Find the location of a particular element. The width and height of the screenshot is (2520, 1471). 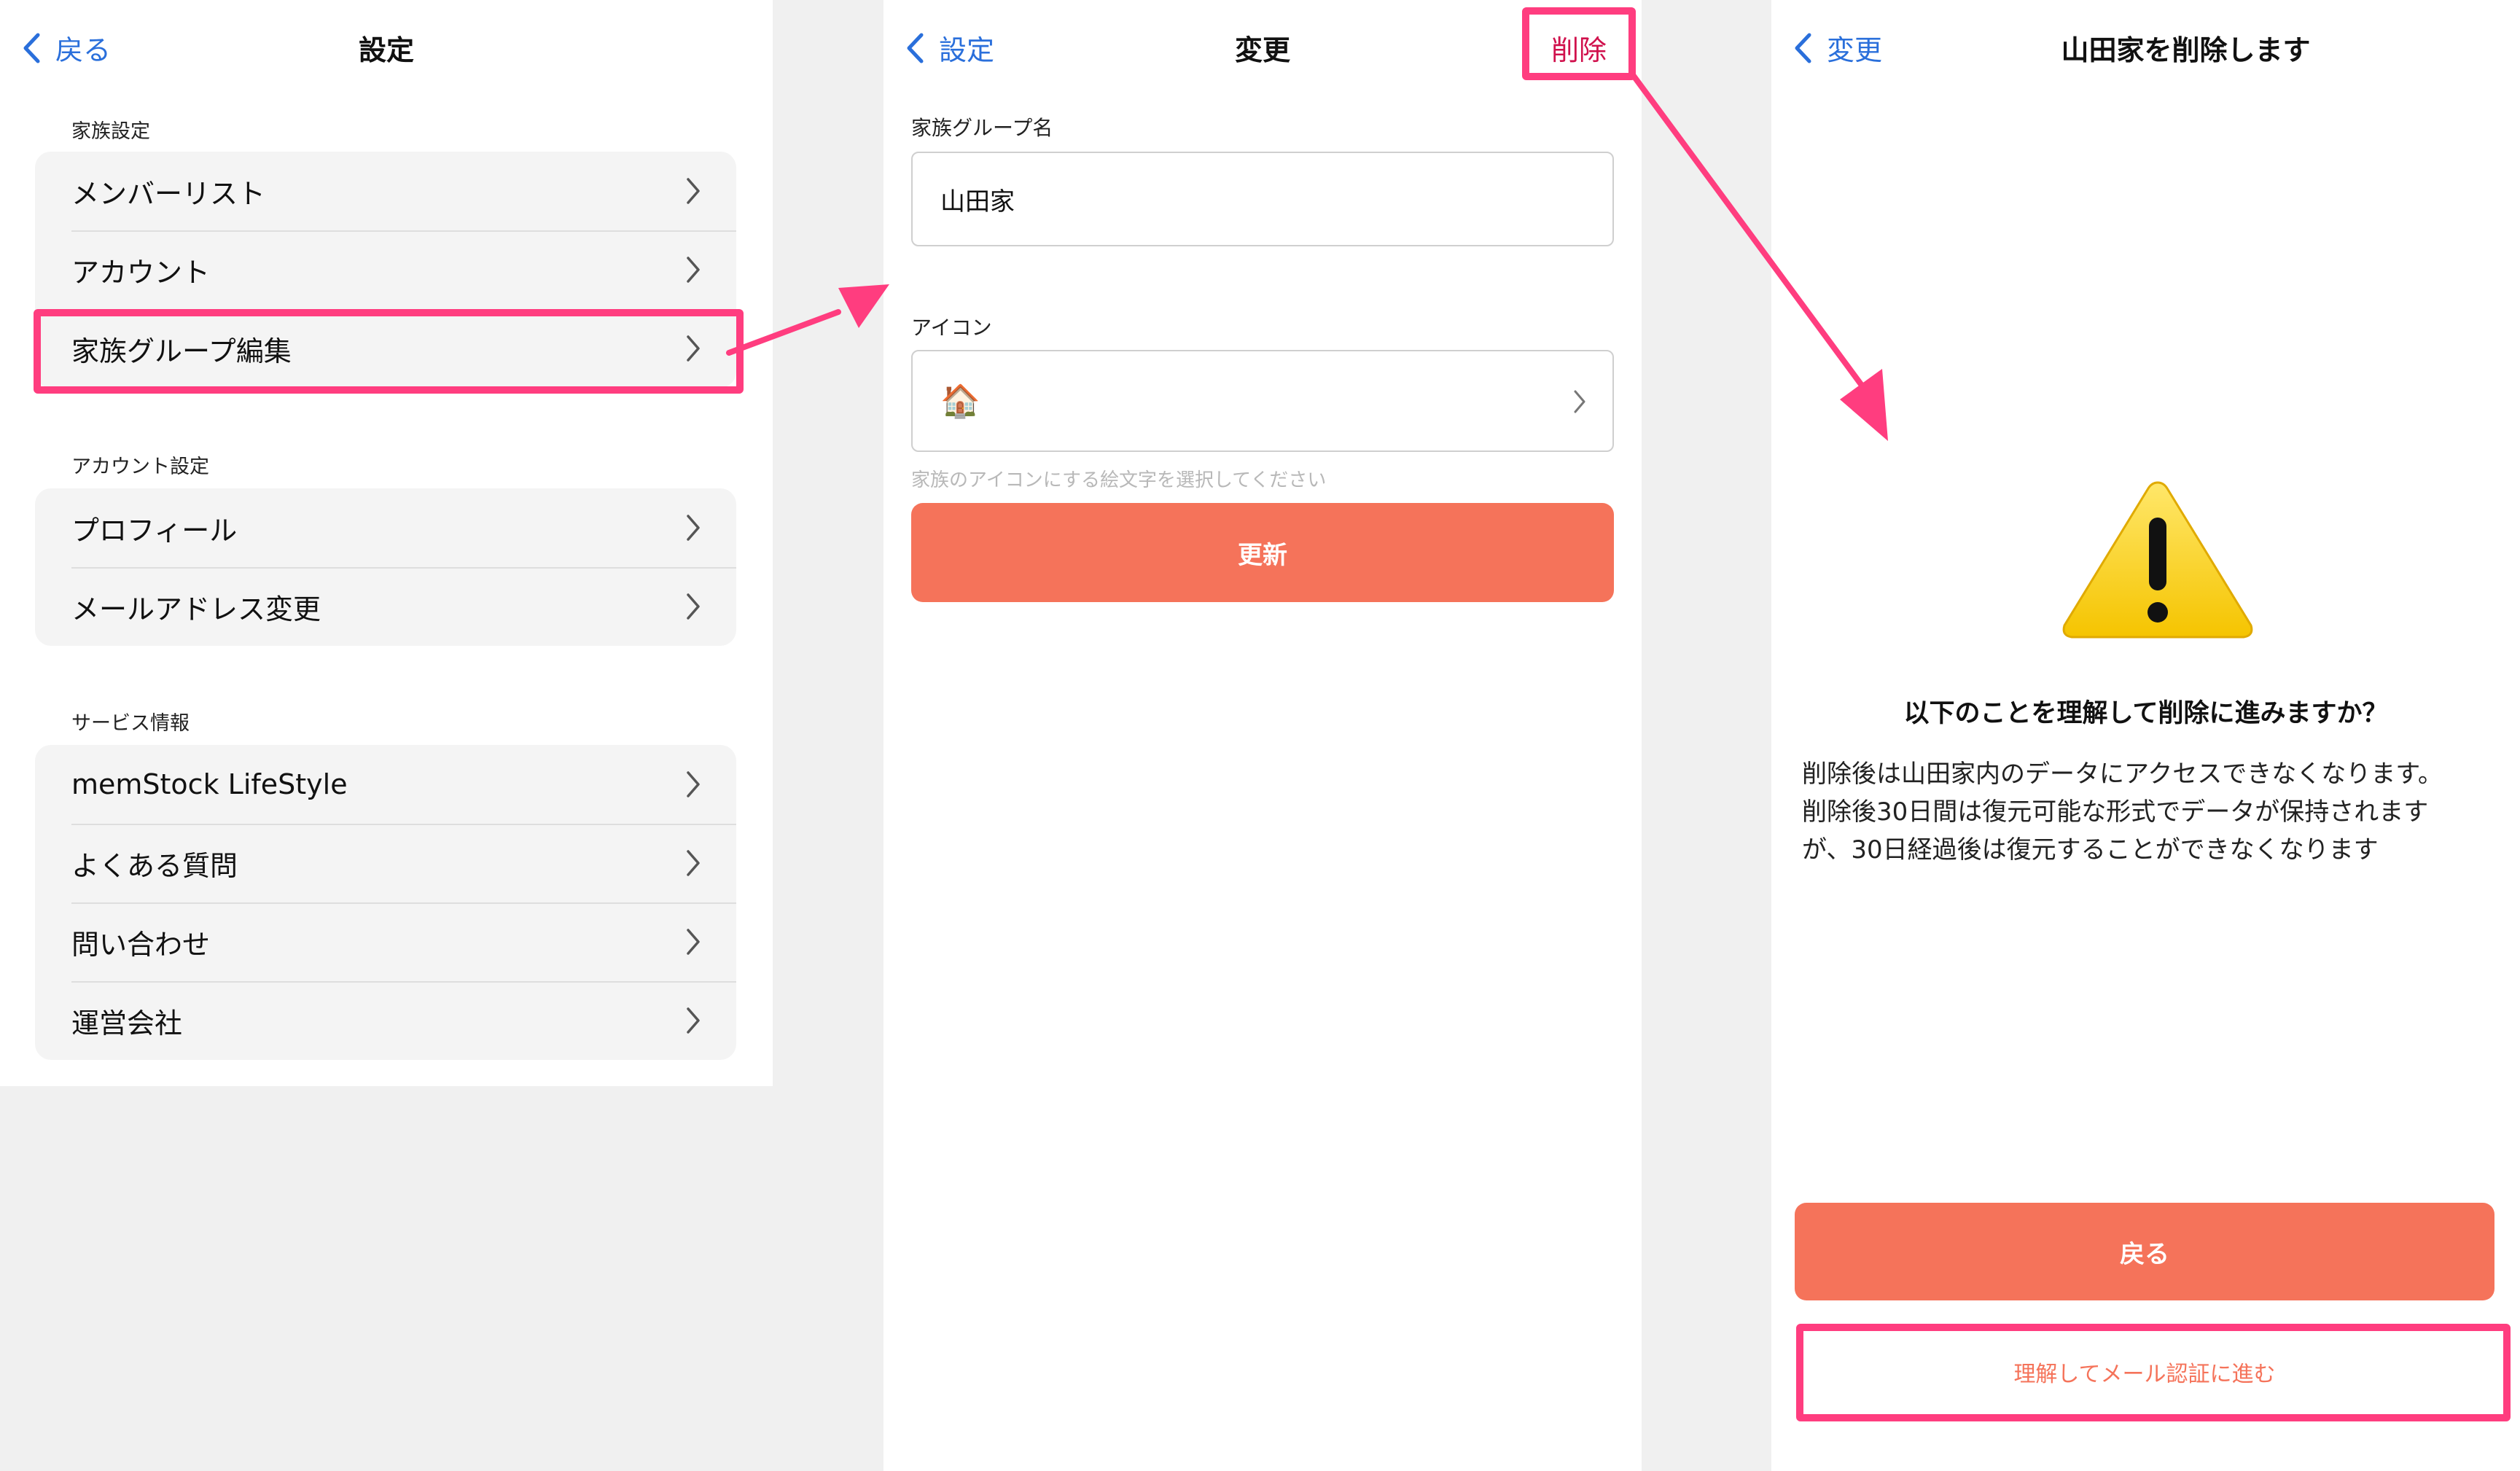

arrow-to-delete-screen is located at coordinates (1758, 256).